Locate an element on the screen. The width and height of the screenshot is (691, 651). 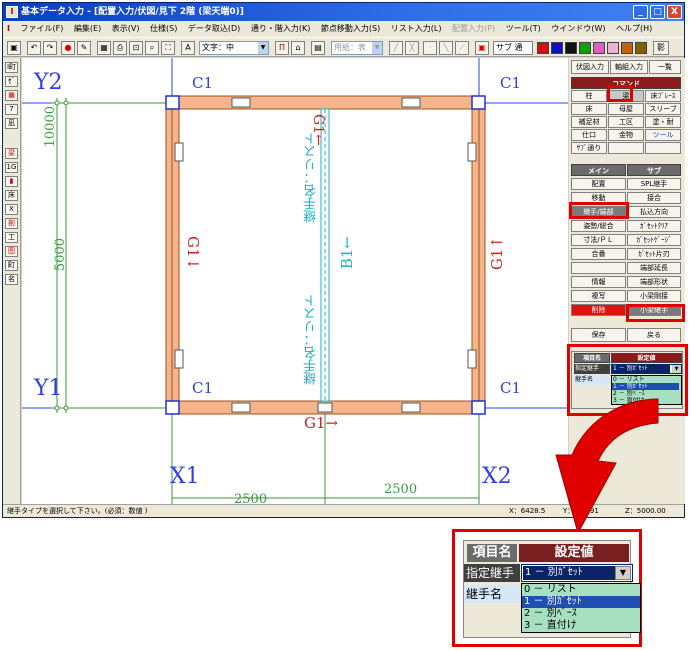
zoom-joint-type-dropdown: 1 － 別ｶﾞｾｯﾄ ▼ is located at coordinates (577, 573).